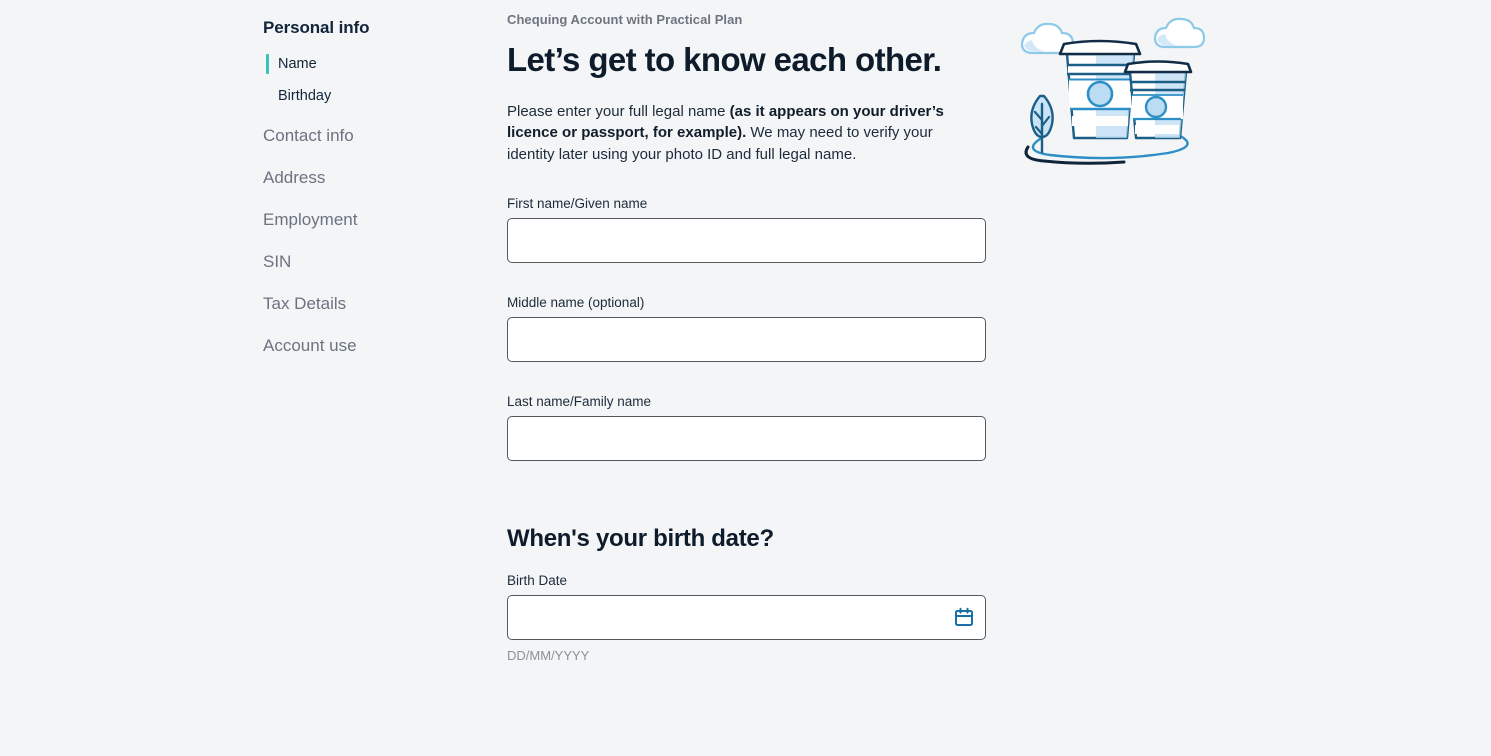 Image resolution: width=1491 pixels, height=756 pixels. Describe the element at coordinates (1179, 33) in the screenshot. I see `cloud-right` at that location.